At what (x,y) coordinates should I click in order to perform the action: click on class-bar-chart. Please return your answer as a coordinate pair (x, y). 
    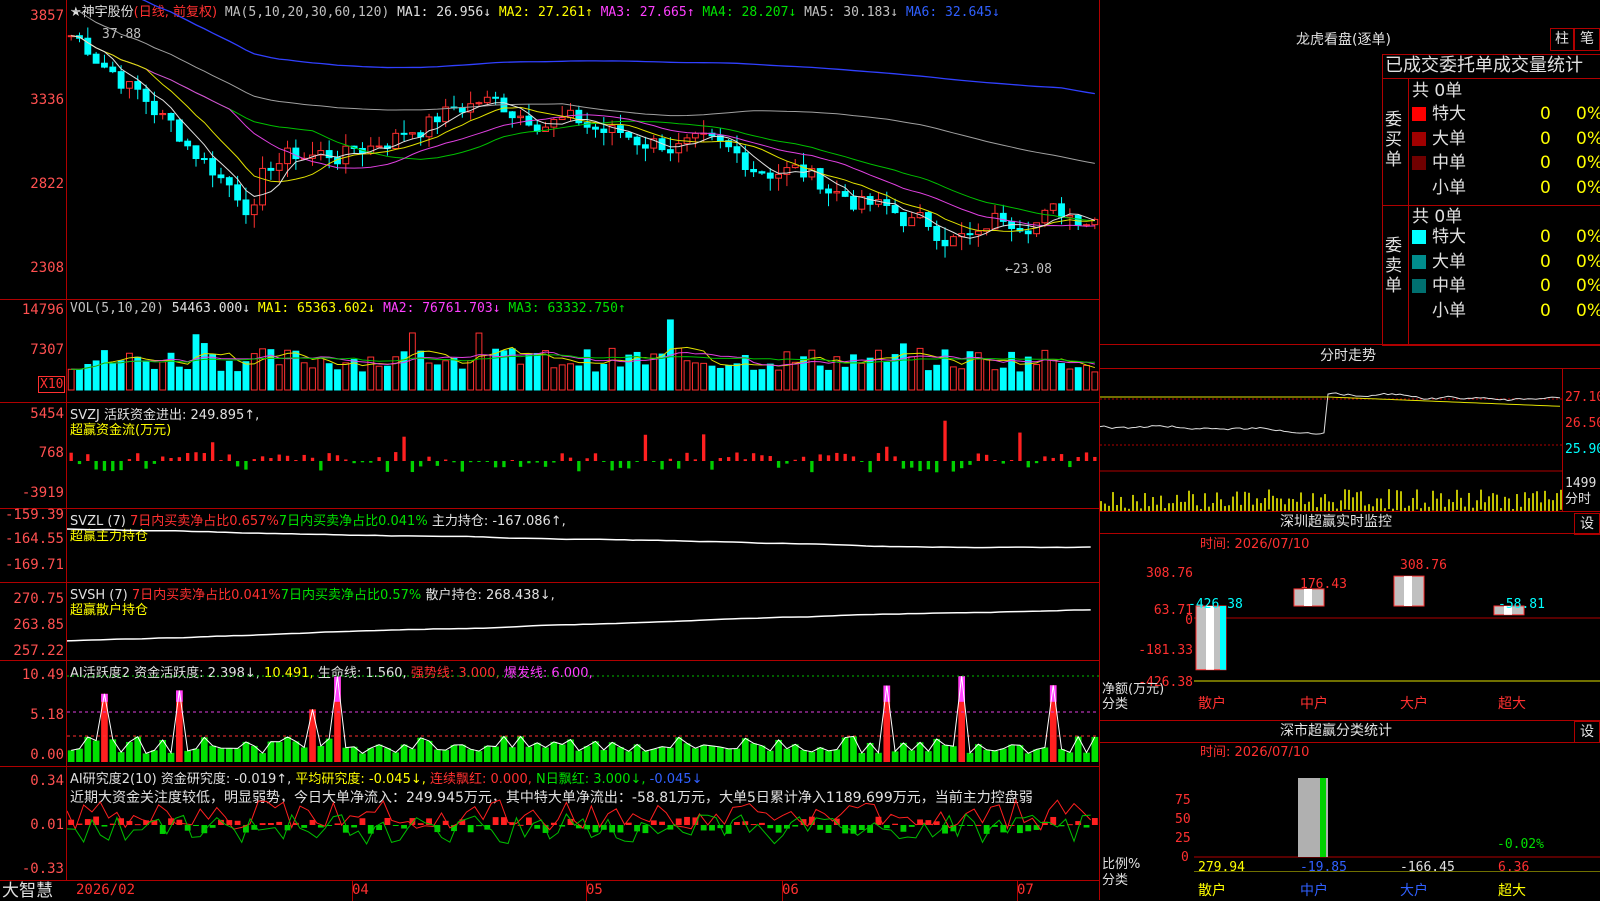
    Looking at the image, I should click on (1397, 807).